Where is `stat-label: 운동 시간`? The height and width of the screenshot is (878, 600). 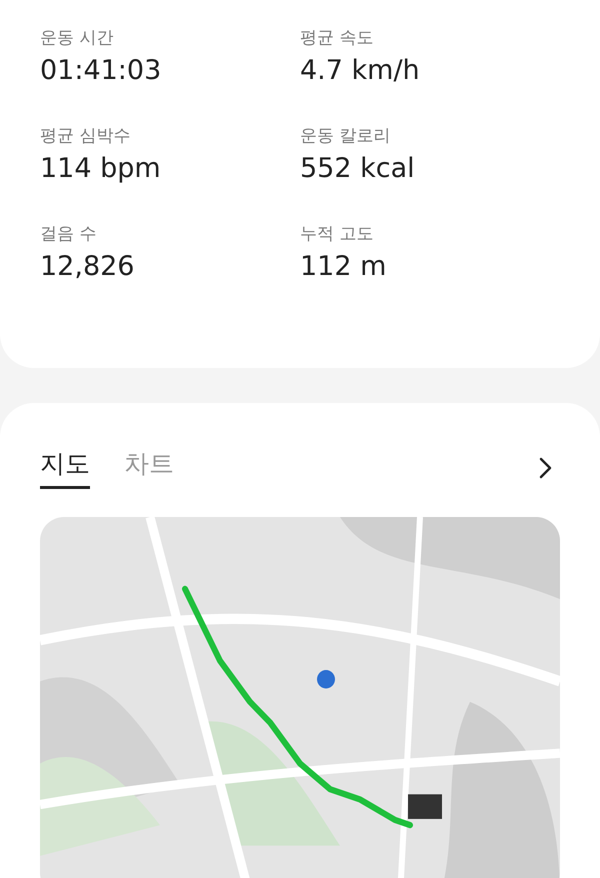
stat-label: 운동 시간 is located at coordinates (77, 38).